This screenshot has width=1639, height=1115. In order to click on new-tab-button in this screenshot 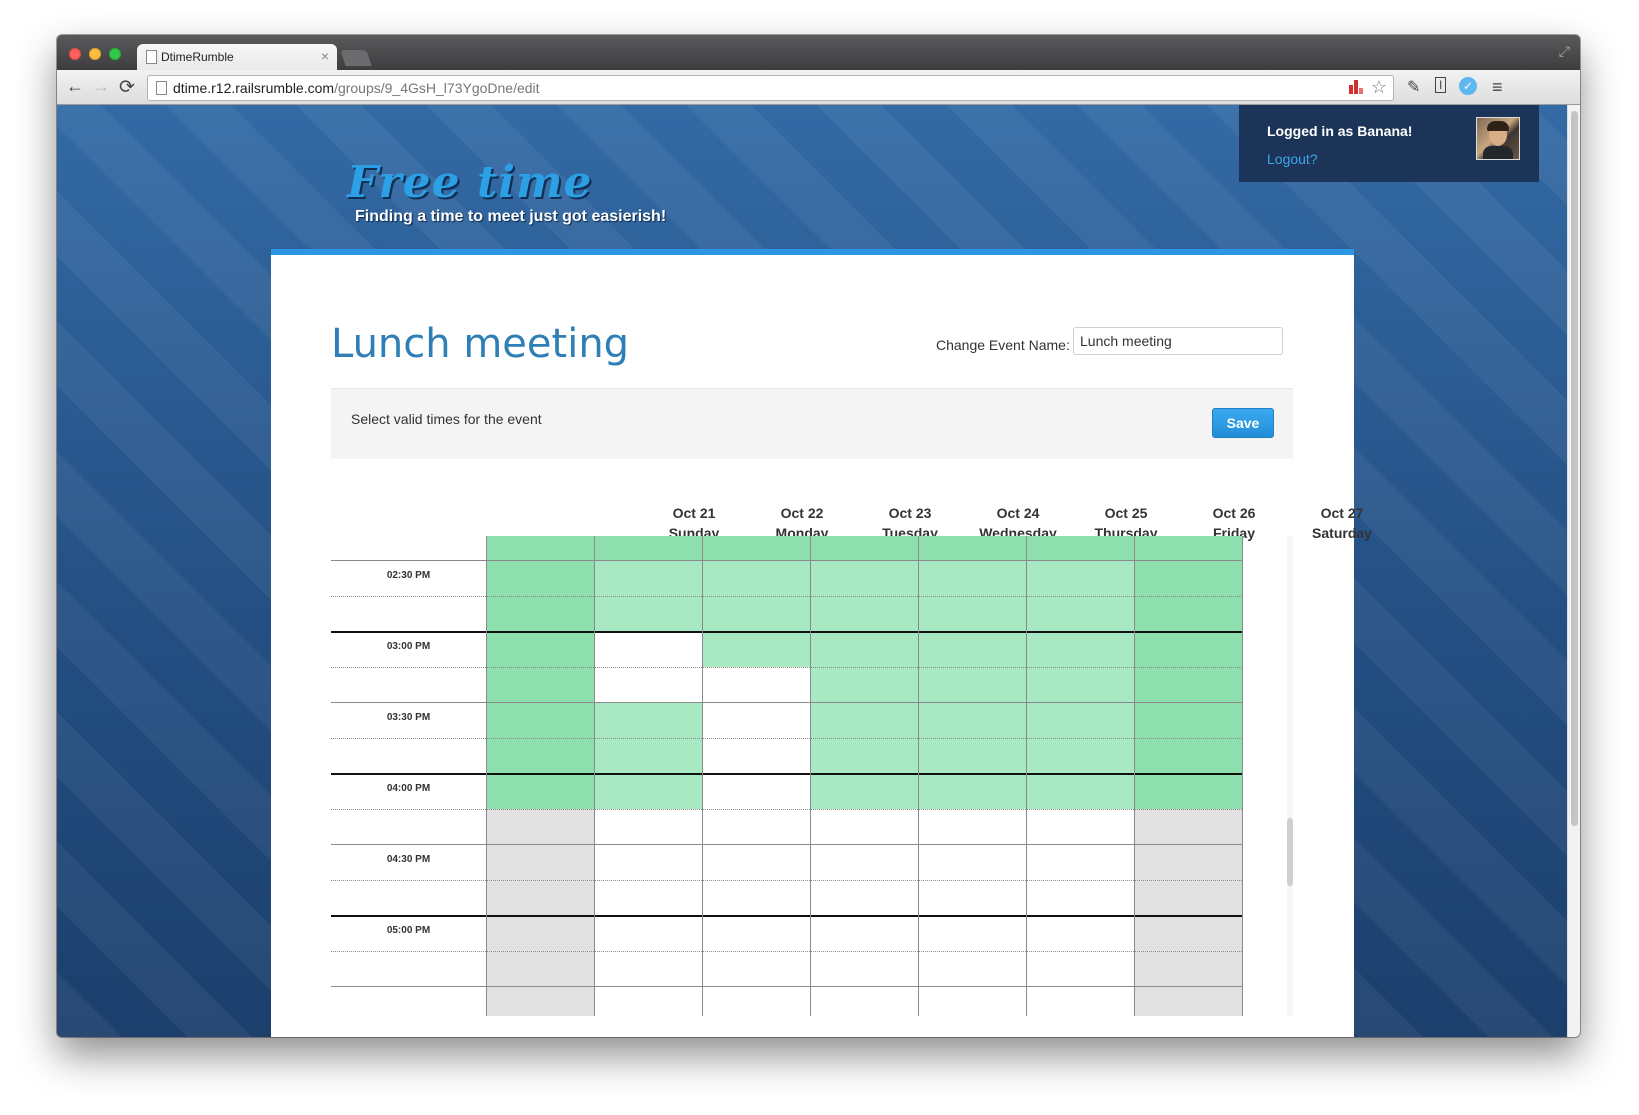, I will do `click(356, 58)`.